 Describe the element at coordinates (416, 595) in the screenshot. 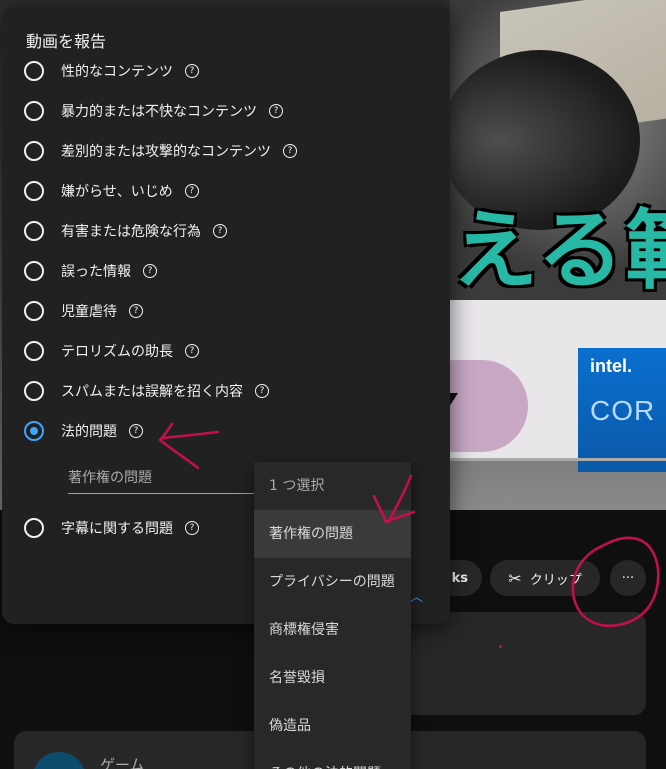

I see `chevron-up-icon: ︿` at that location.